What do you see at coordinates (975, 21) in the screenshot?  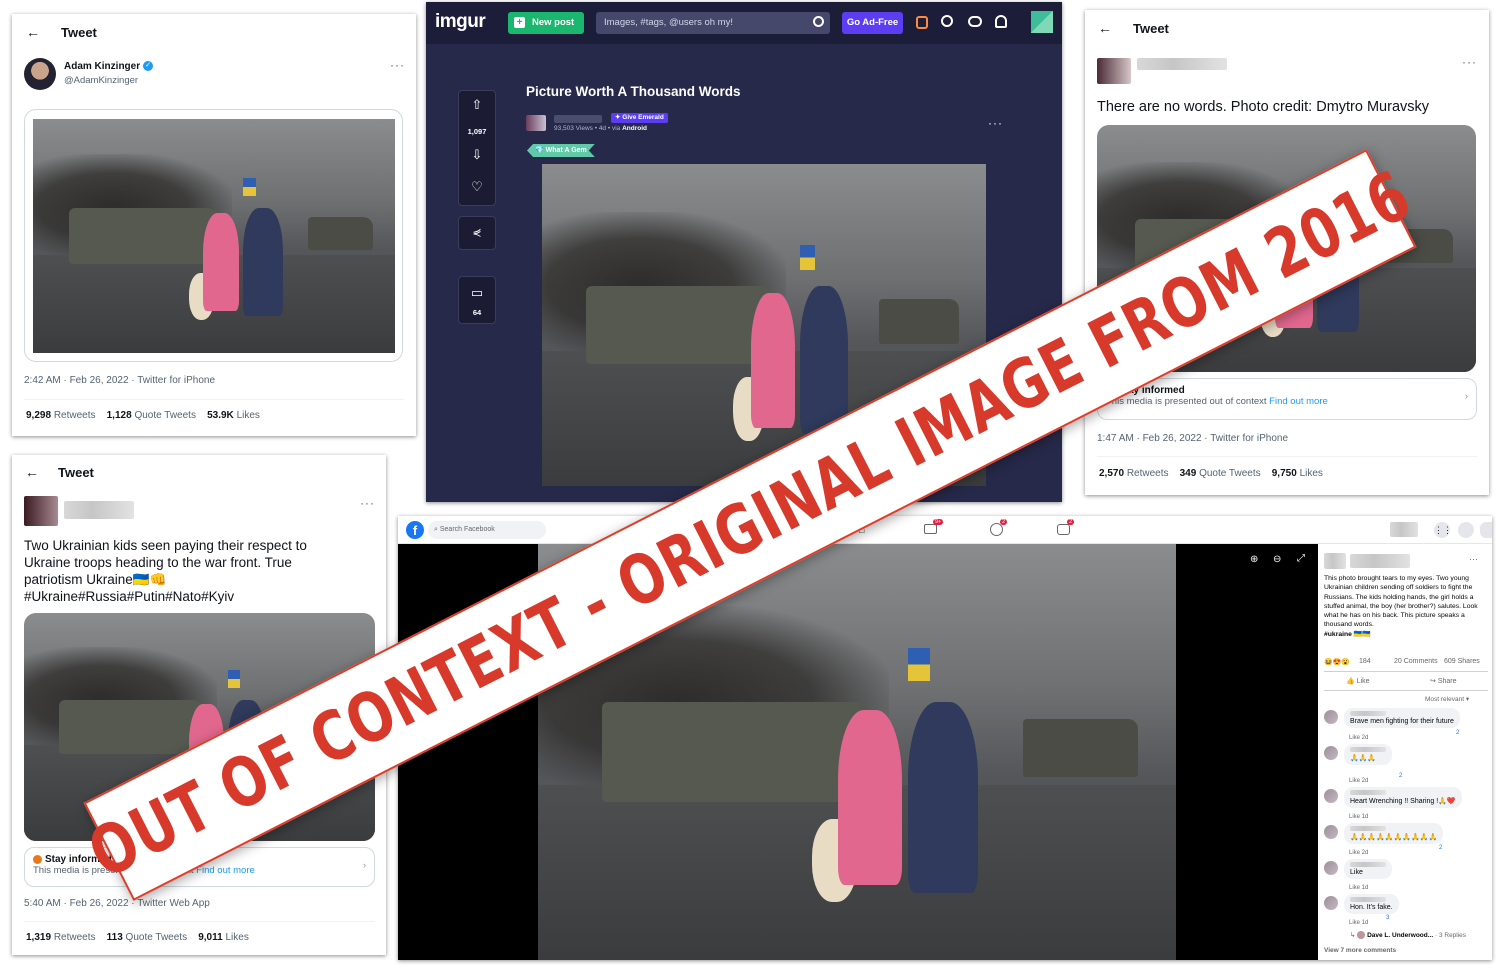 I see `chat-icon` at bounding box center [975, 21].